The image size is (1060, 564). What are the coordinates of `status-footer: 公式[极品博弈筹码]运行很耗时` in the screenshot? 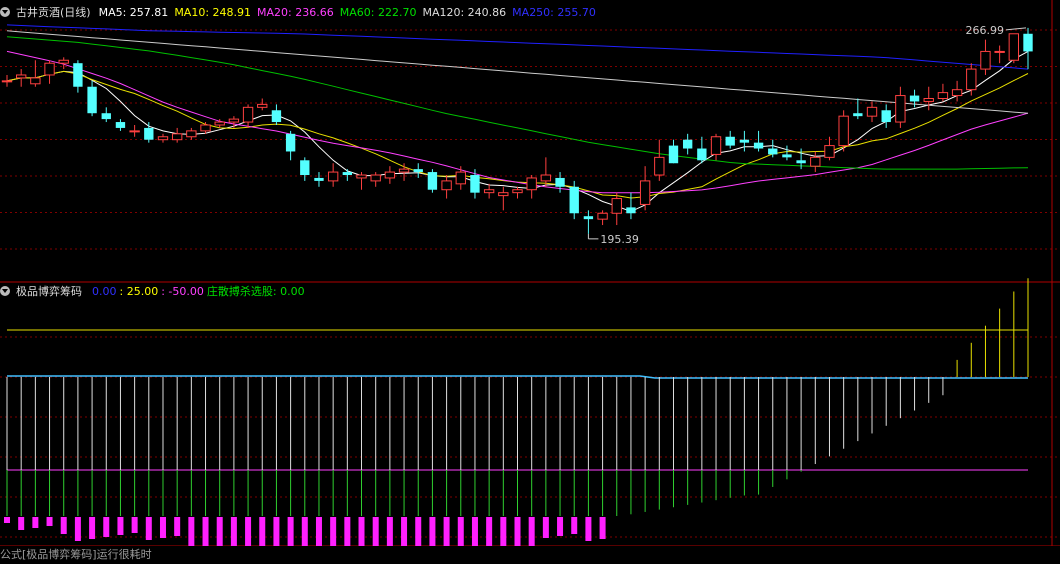 It's located at (76, 554).